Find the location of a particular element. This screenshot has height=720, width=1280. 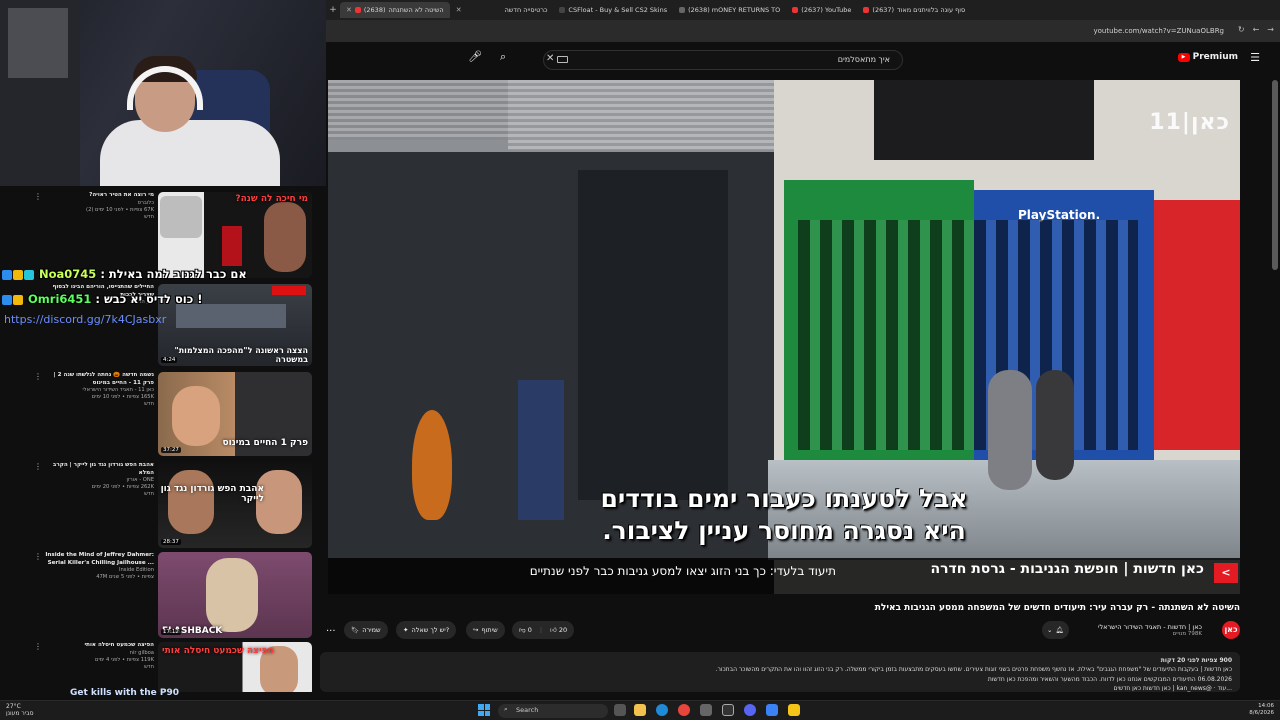

video-thumbnail: מי חיכה לה שנה? is located at coordinates (235, 235).